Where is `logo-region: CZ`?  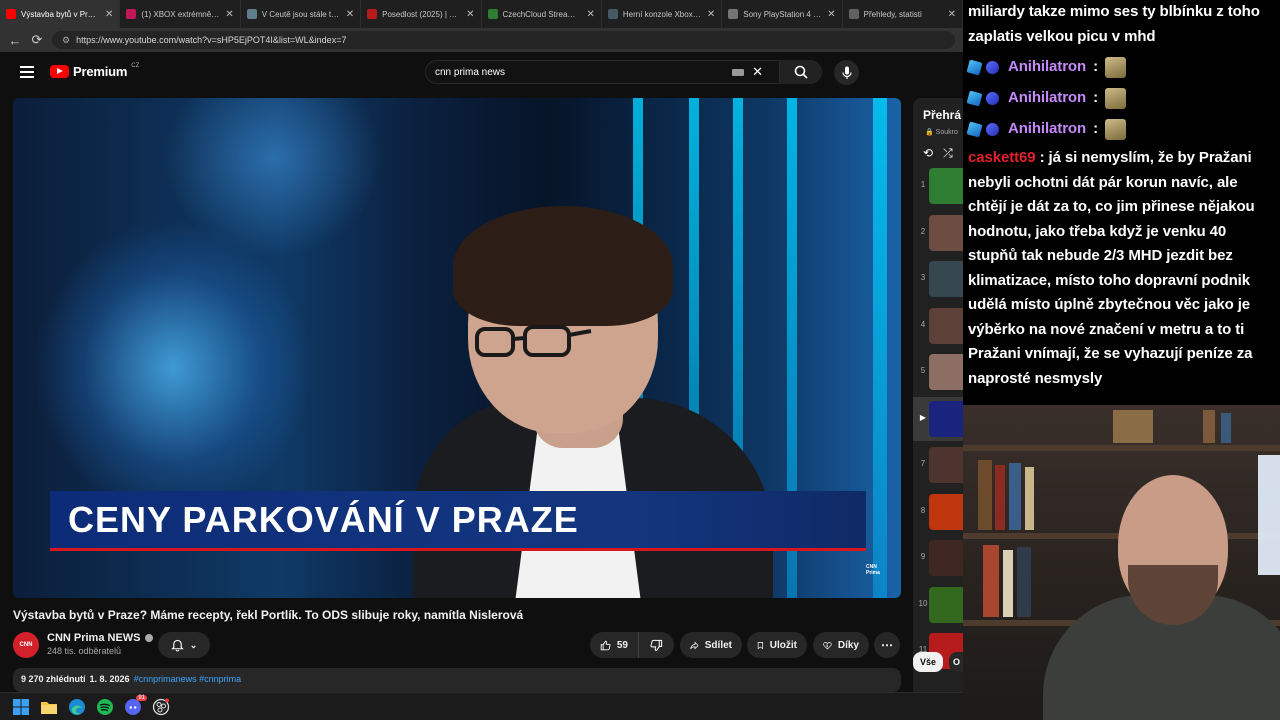
logo-region: CZ is located at coordinates (135, 65).